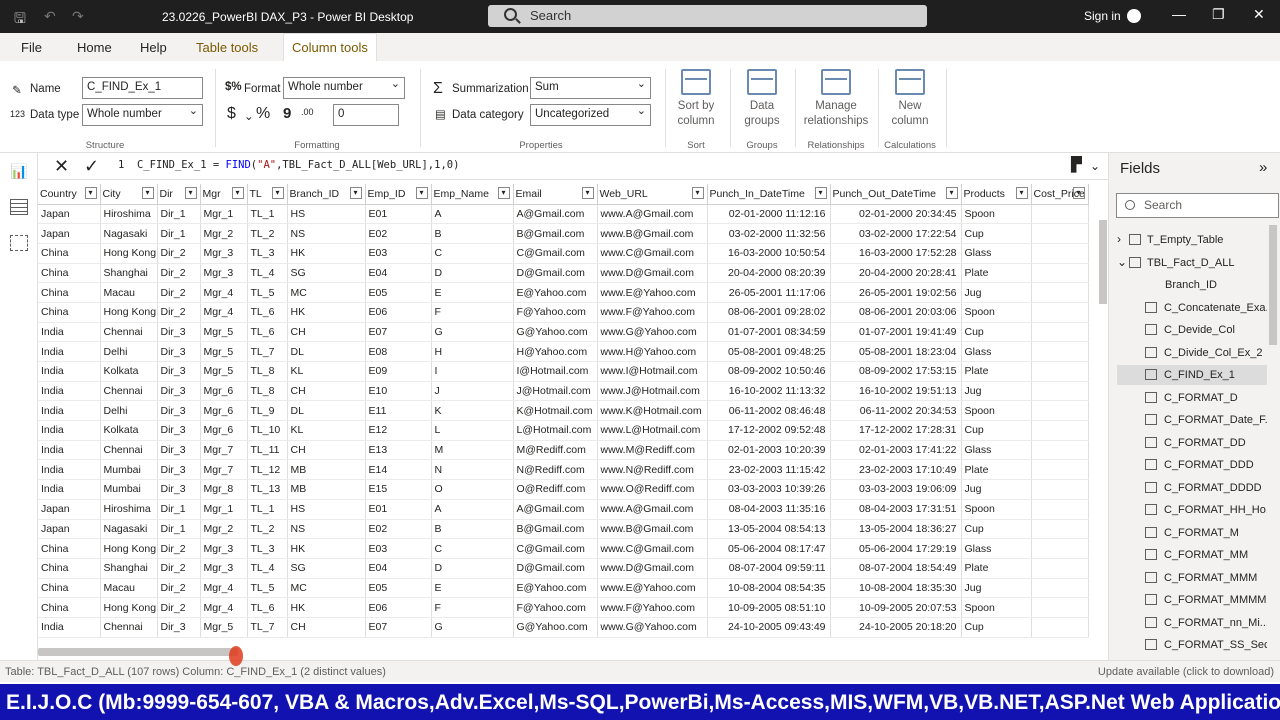  I want to click on field-item: C_FORMAT_MM, so click(1192, 555).